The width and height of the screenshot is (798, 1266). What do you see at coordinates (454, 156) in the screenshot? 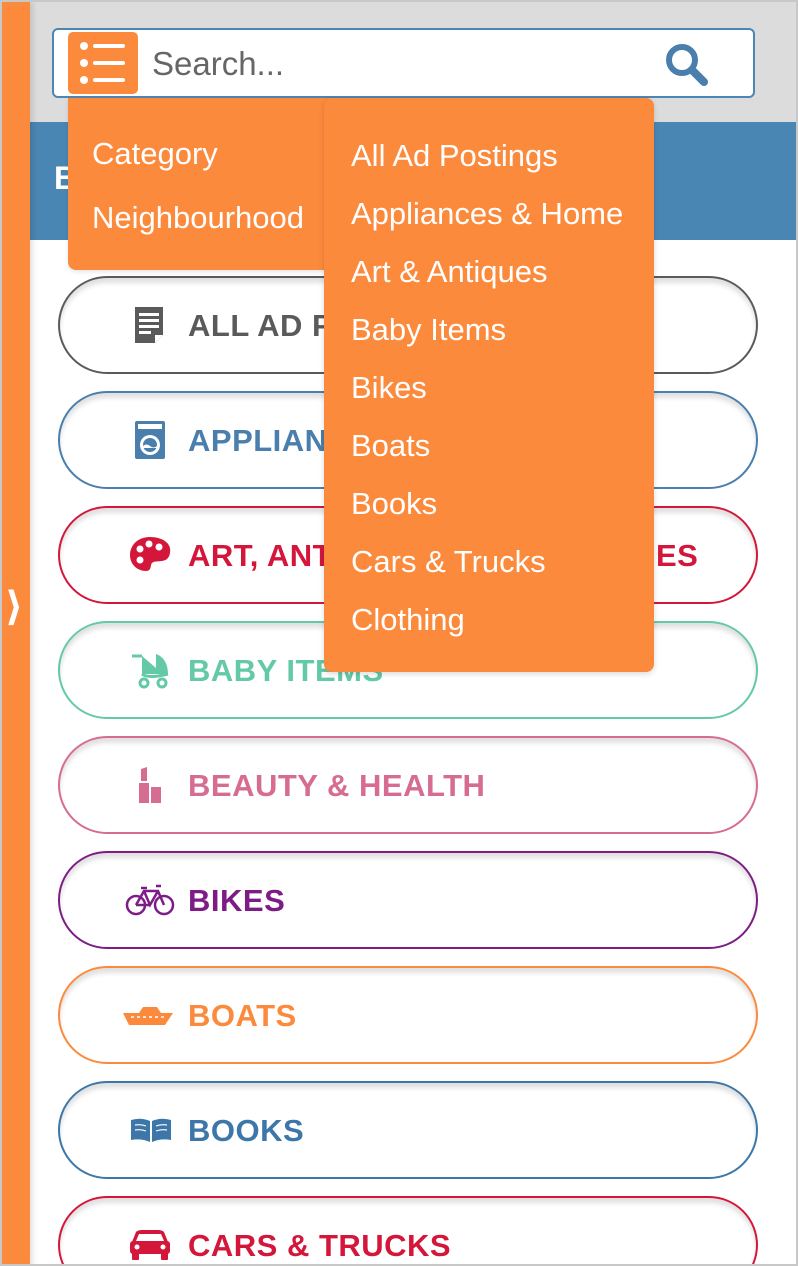
I see `category-option: All Ad Postings` at bounding box center [454, 156].